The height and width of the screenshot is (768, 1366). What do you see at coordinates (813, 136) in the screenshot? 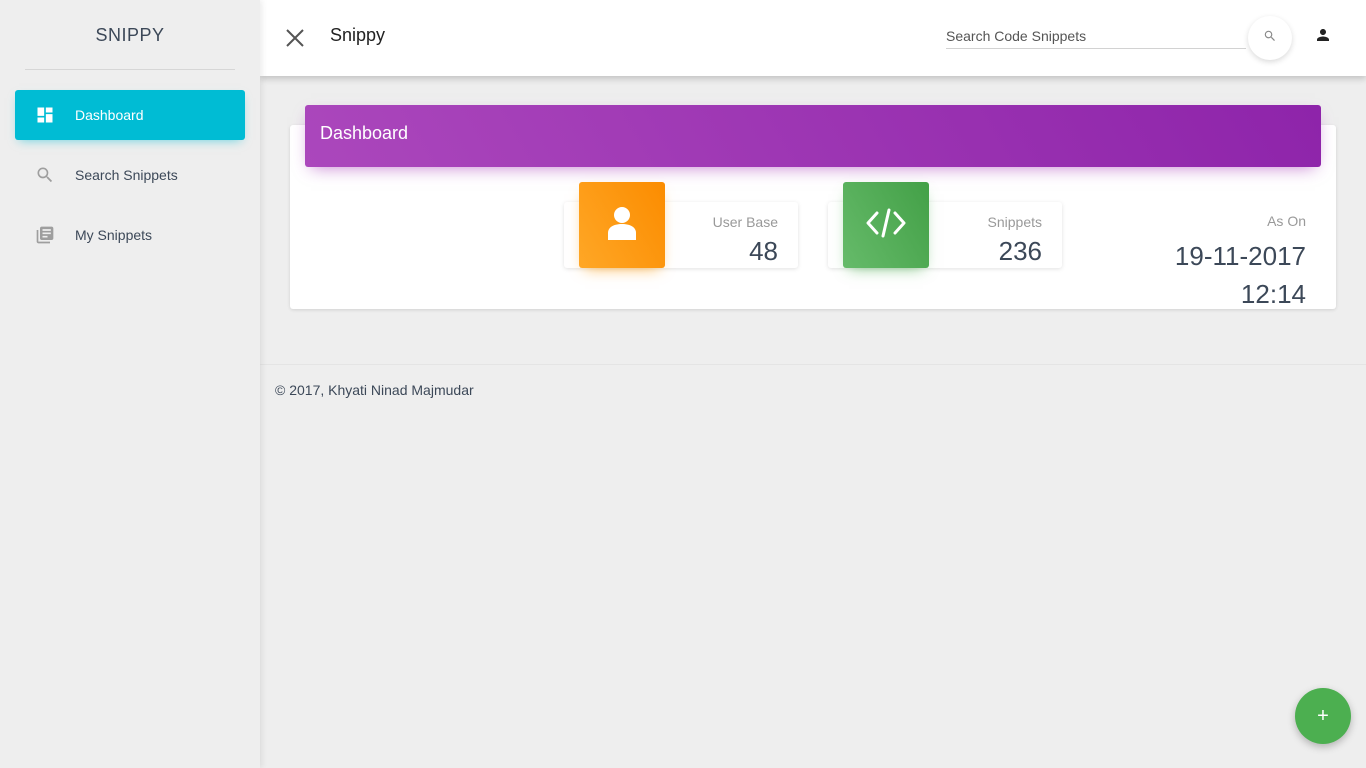
I see `dashboard-card-header: Dashboard` at bounding box center [813, 136].